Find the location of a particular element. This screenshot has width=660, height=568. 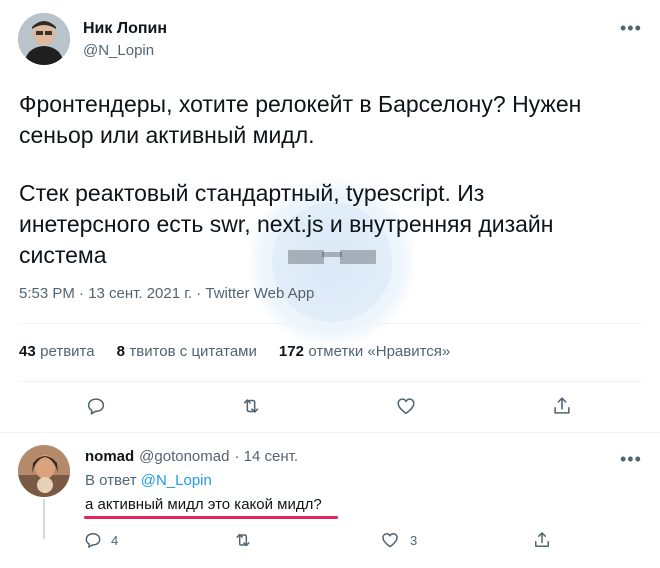

retweets-stat: 43 ретвита is located at coordinates (57, 352).